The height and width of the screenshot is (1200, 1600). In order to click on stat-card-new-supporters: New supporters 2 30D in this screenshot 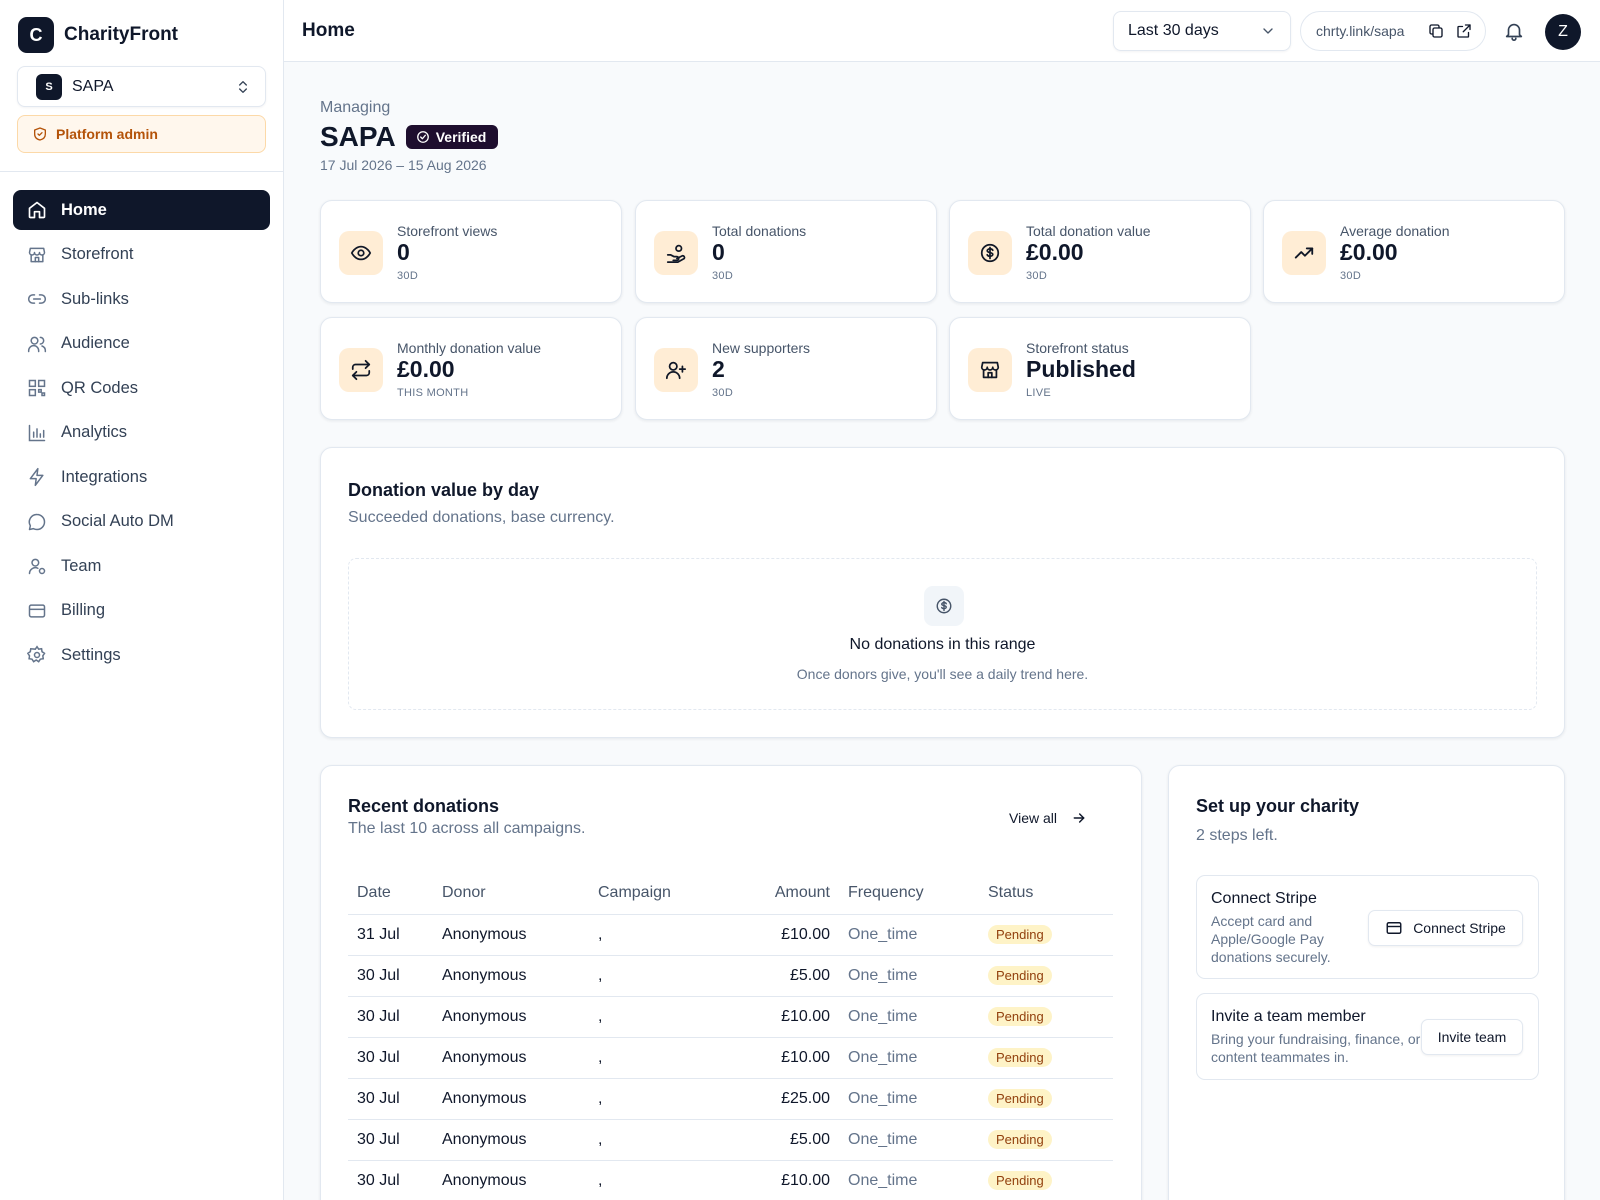, I will do `click(786, 368)`.